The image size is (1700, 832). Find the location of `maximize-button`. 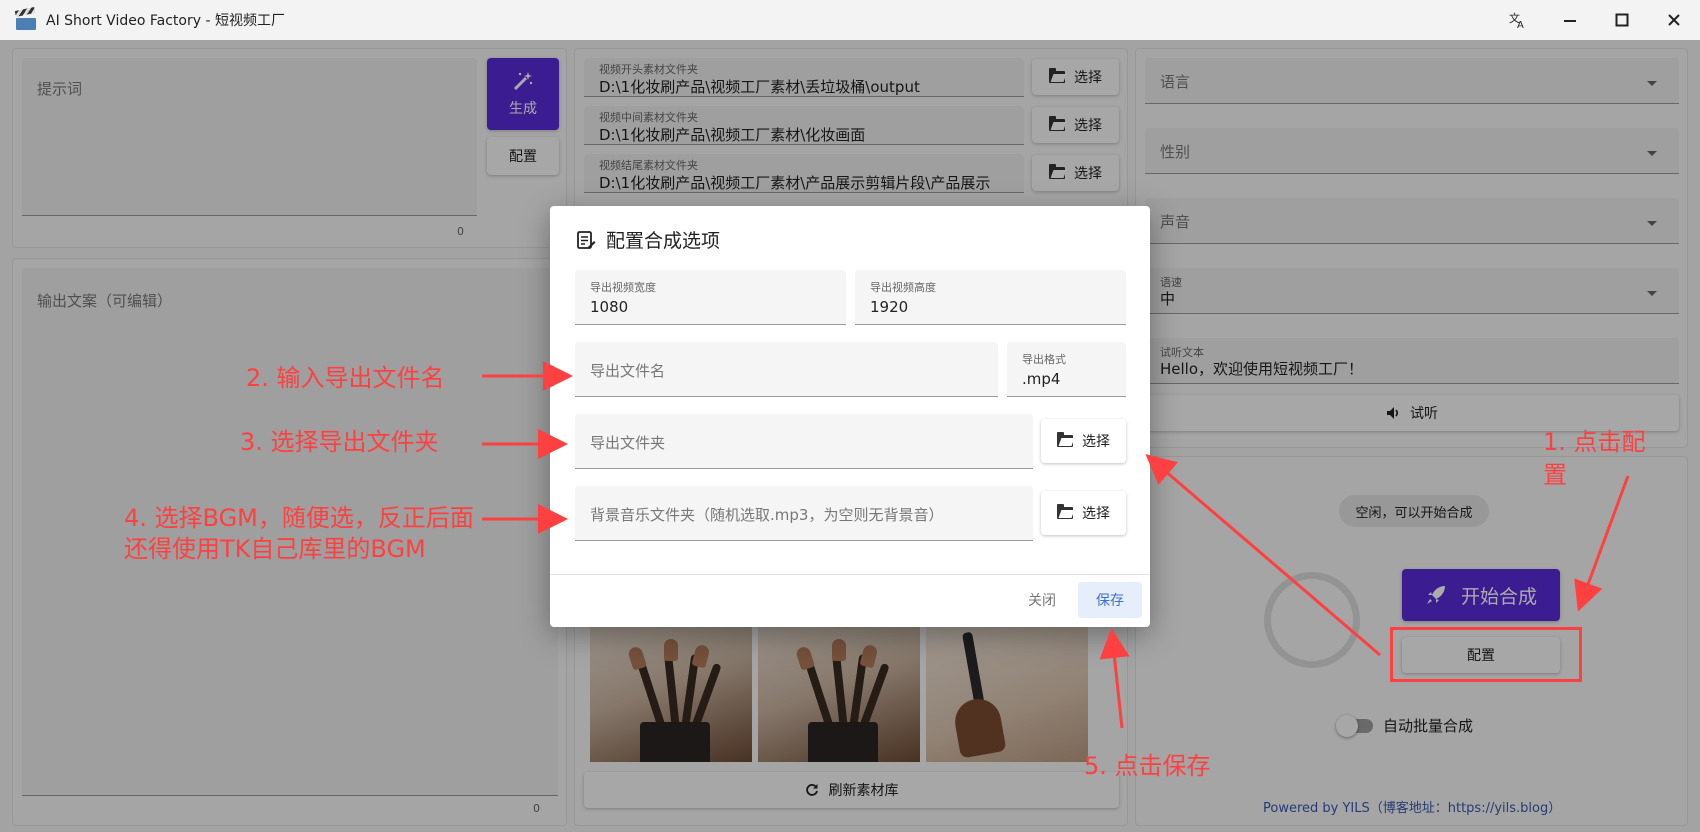

maximize-button is located at coordinates (1622, 20).